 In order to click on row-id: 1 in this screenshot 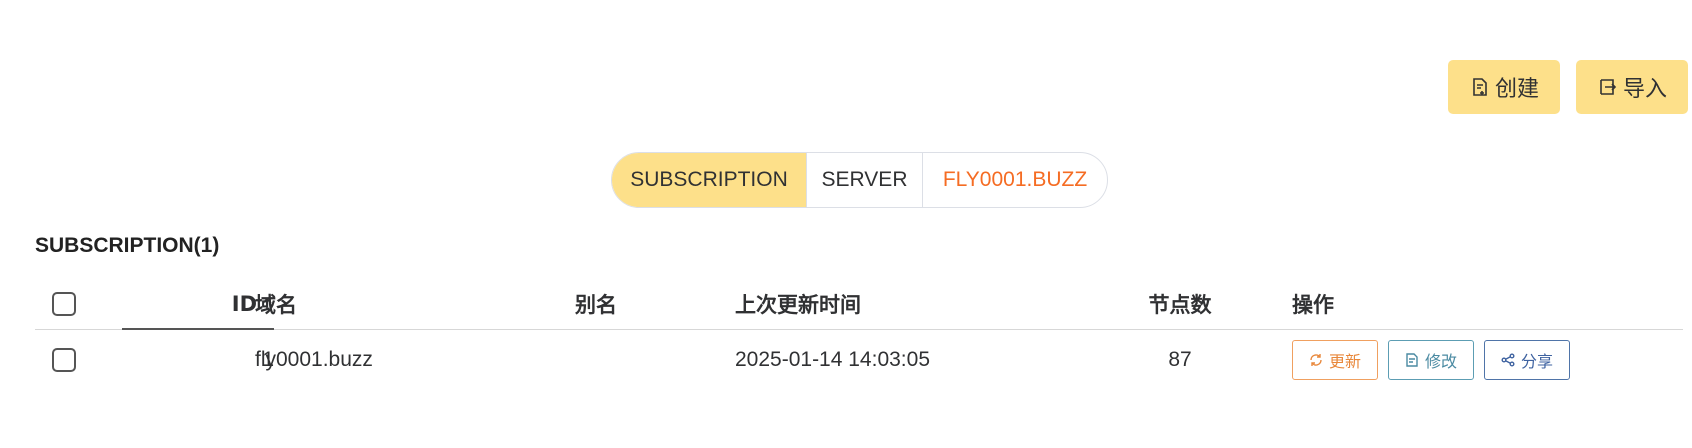, I will do `click(268, 359)`.